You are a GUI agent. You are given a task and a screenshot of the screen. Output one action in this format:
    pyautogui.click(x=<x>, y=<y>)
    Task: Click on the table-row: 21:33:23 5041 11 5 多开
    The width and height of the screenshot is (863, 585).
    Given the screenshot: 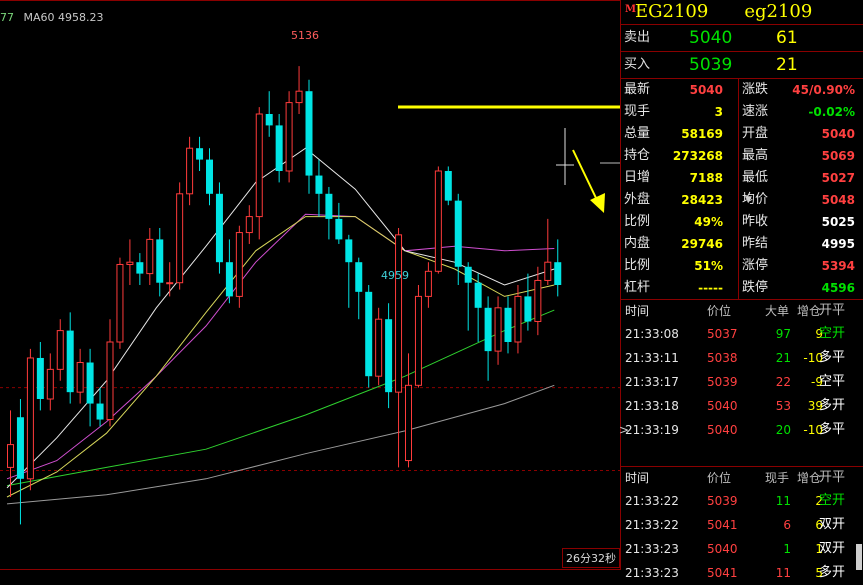 What is the action you would take?
    pyautogui.click(x=742, y=573)
    